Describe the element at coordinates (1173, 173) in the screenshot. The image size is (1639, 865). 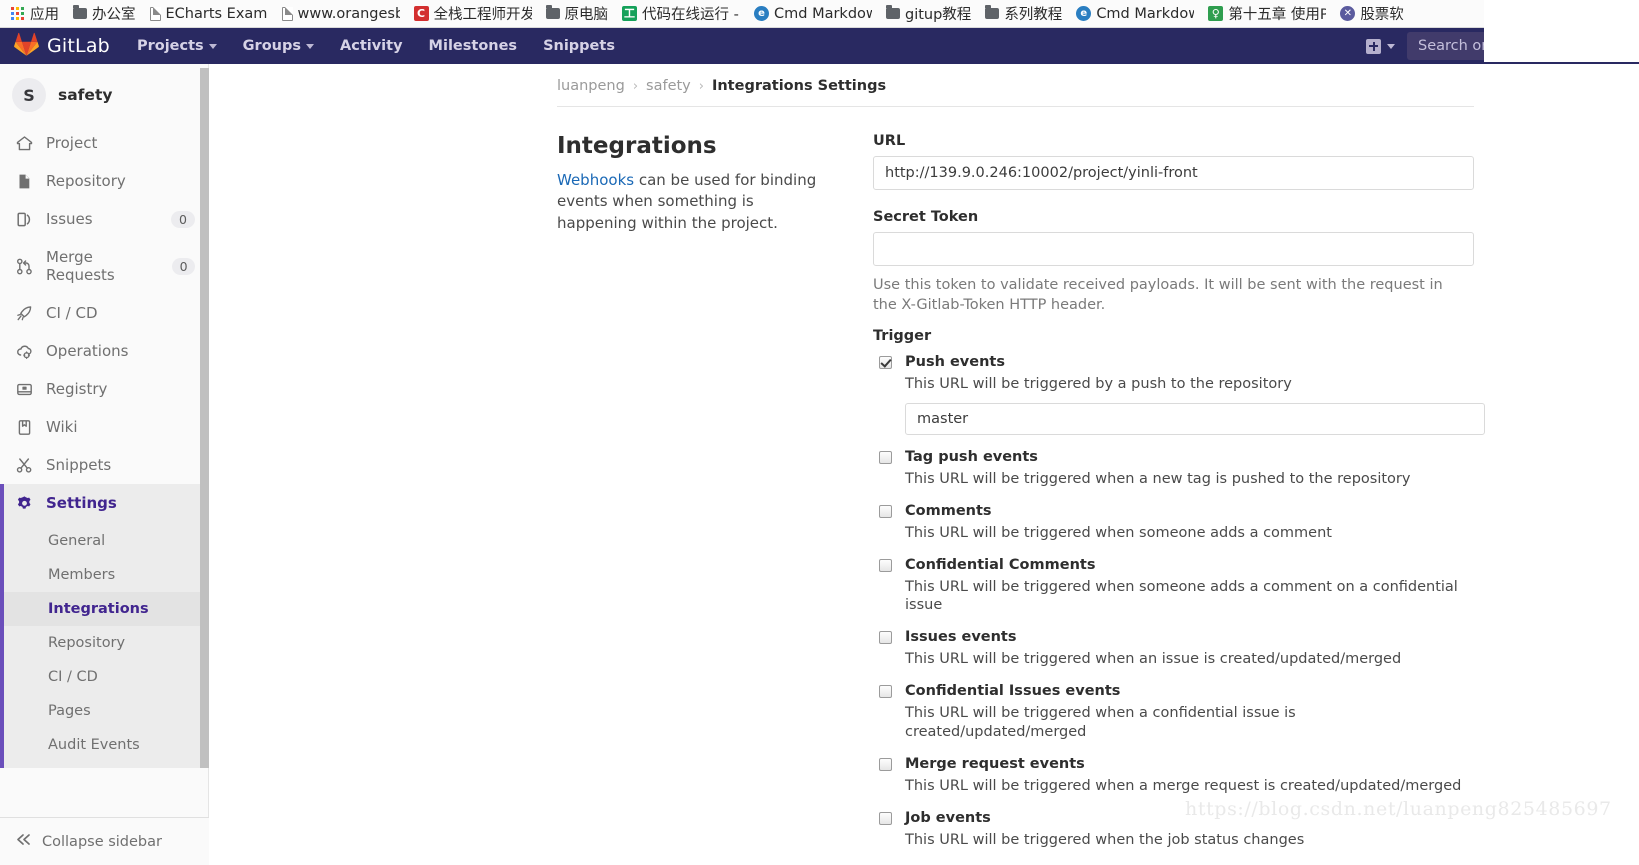
I see `url-input` at that location.